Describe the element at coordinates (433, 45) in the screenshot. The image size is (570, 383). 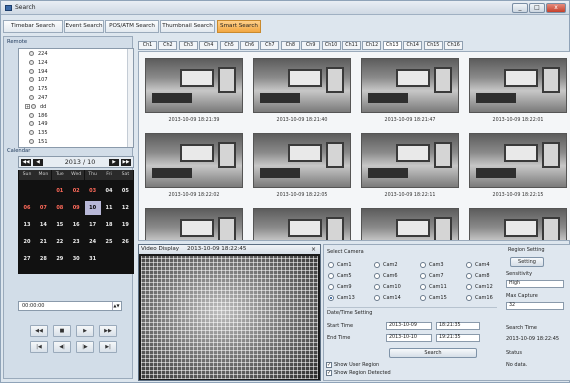
I see `tab-channel: Ch15` at that location.